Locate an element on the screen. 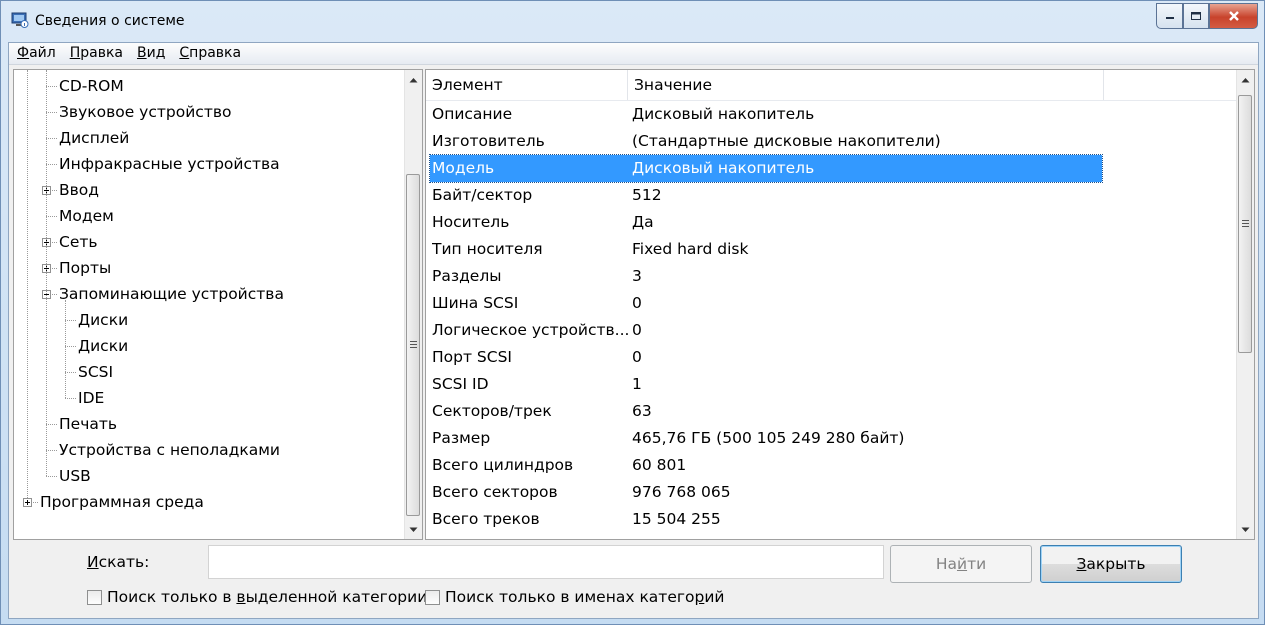 This screenshot has width=1265, height=625. maximize-icon is located at coordinates (1196, 16).